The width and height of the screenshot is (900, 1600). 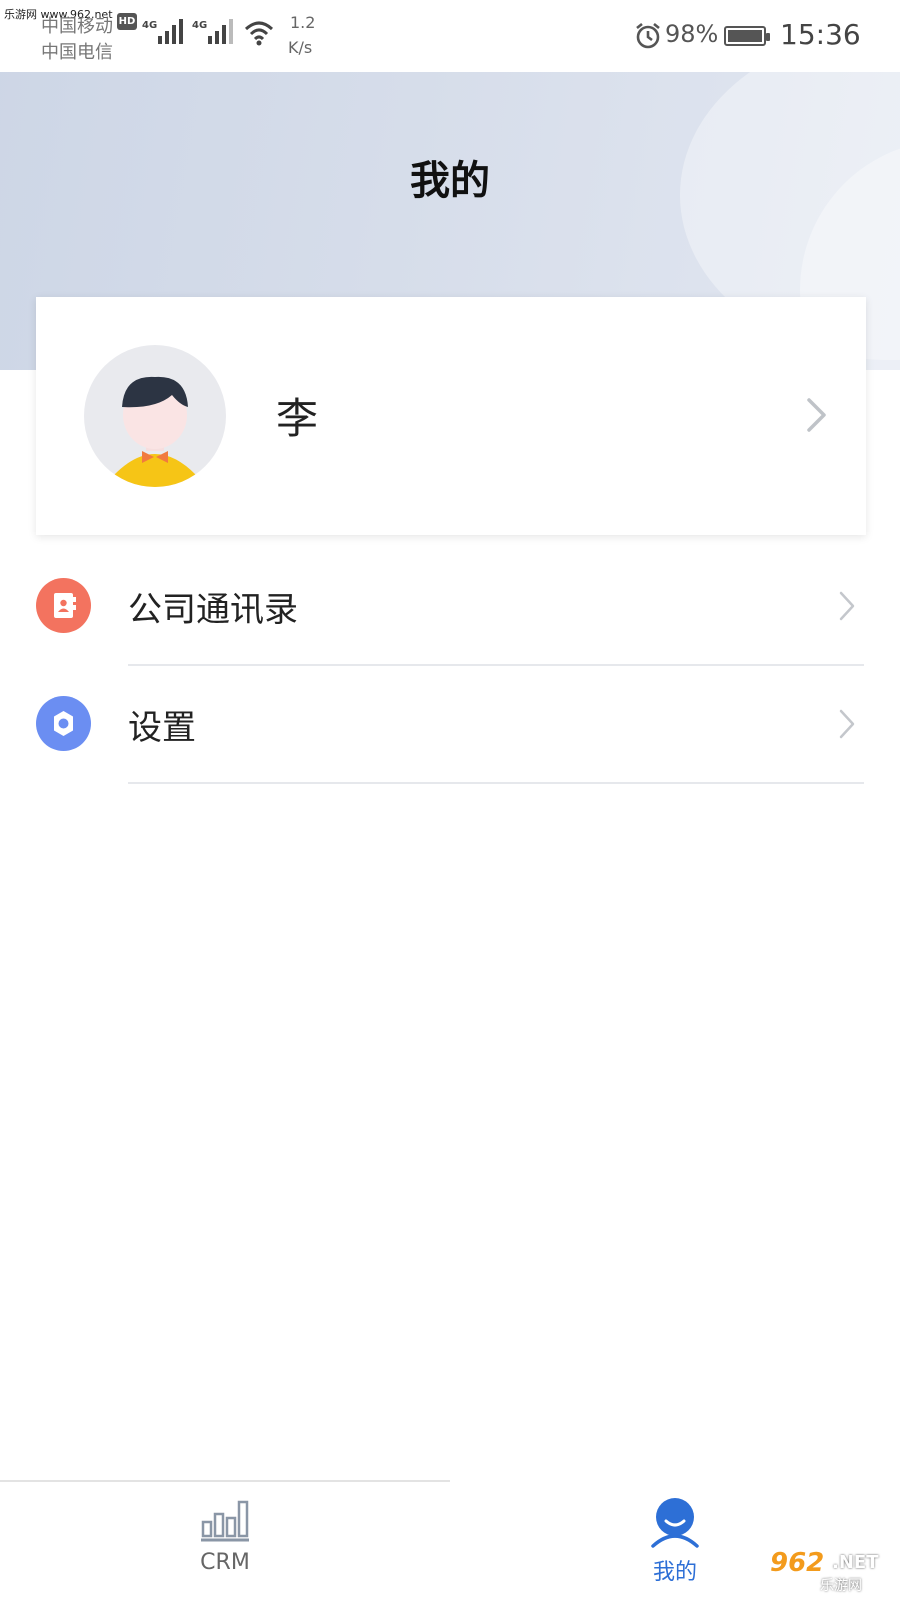 I want to click on menu-item-label: 公司通讯录, so click(x=213, y=610).